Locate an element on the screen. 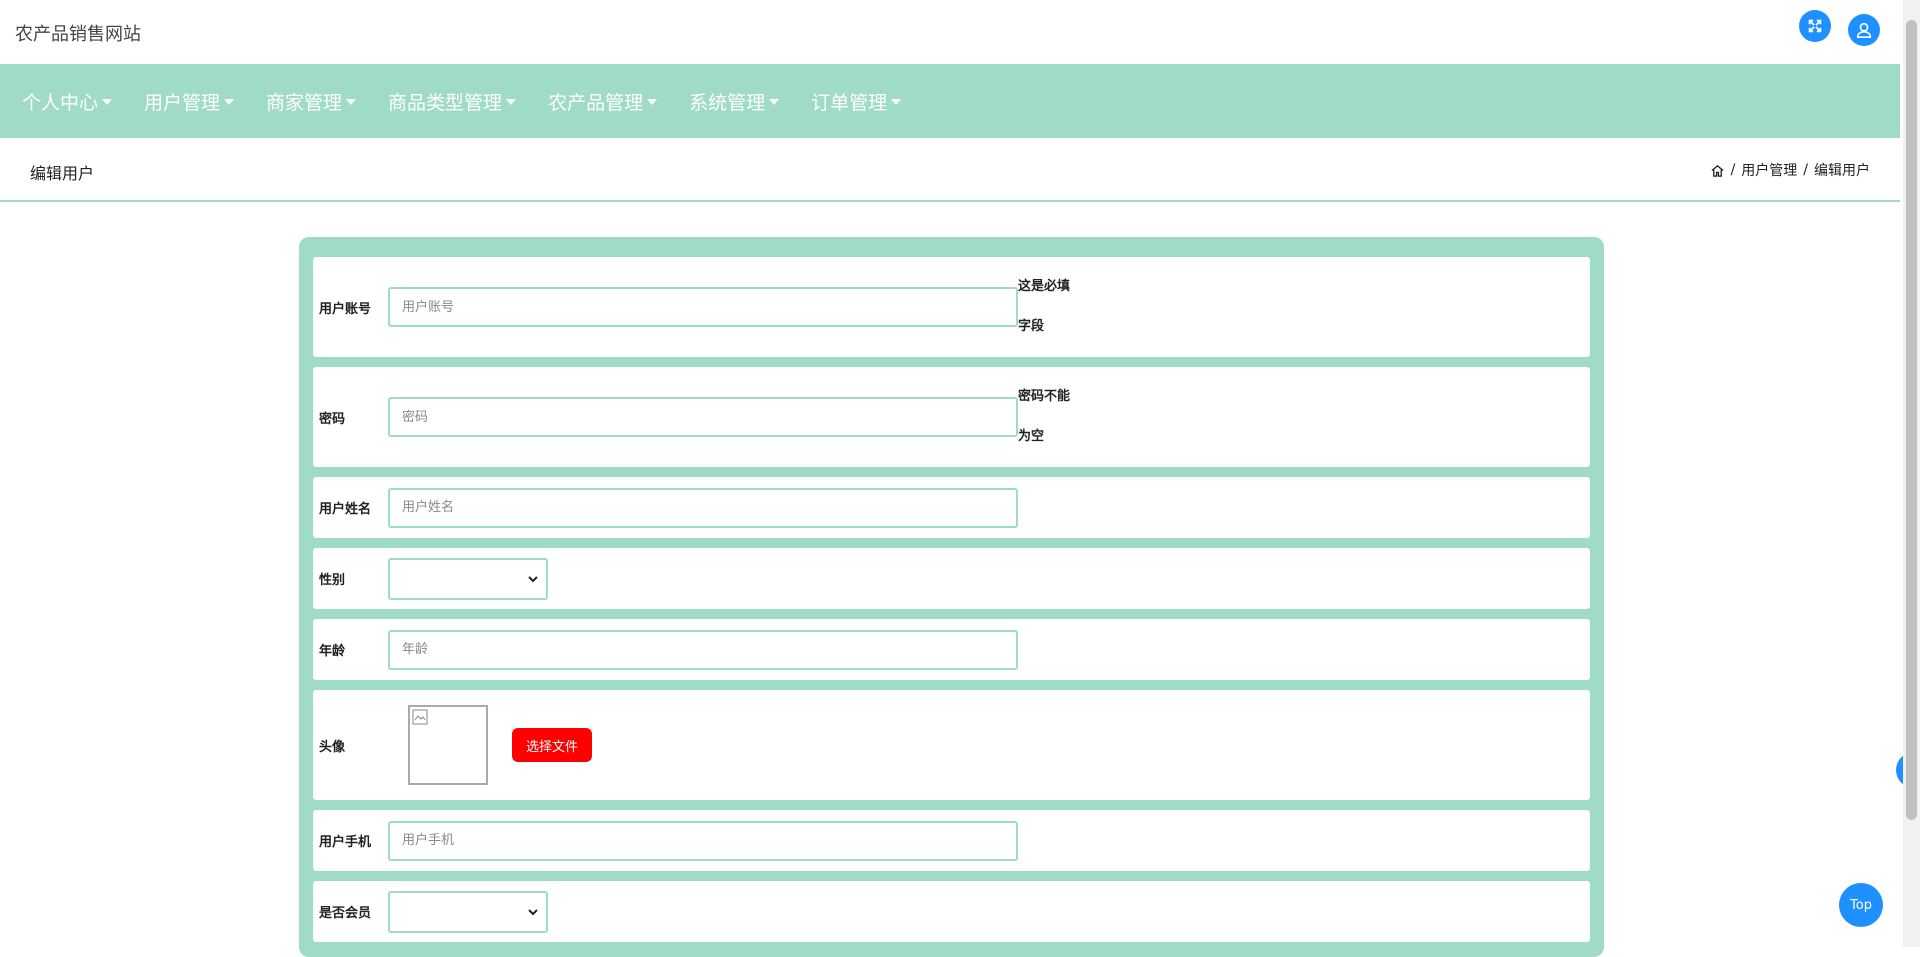  nav-item-user-management: 用户管理 is located at coordinates (189, 101).